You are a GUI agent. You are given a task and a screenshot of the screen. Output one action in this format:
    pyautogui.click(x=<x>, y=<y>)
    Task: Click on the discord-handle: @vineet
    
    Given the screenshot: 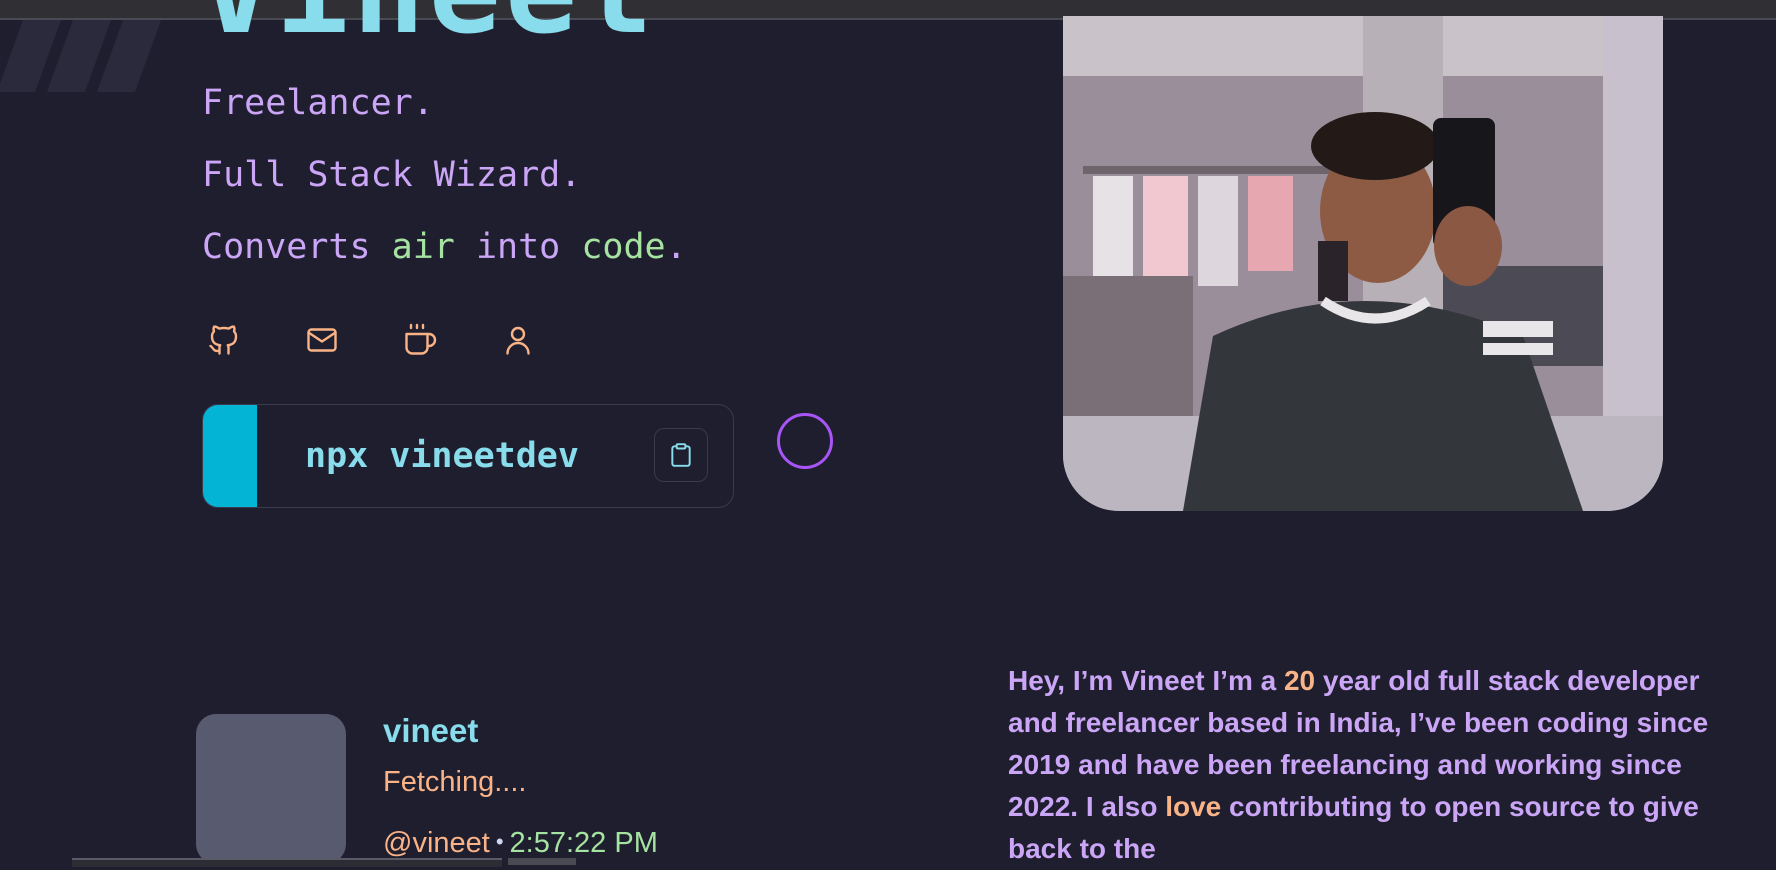 What is the action you would take?
    pyautogui.click(x=436, y=843)
    